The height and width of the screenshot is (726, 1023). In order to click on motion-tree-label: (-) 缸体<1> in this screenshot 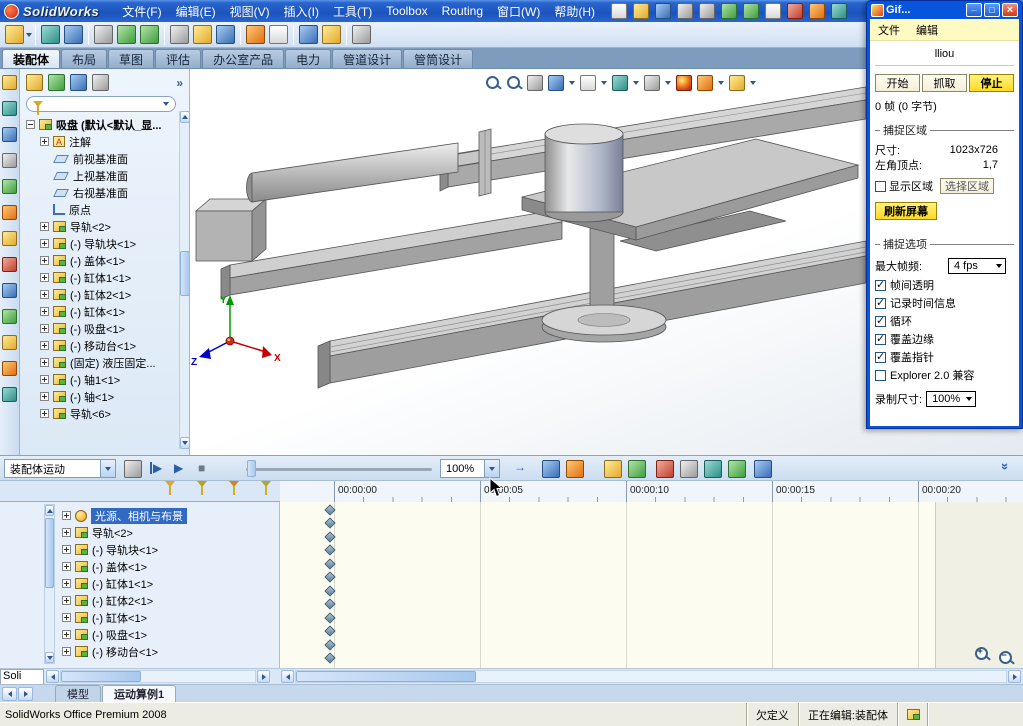, I will do `click(119, 618)`.